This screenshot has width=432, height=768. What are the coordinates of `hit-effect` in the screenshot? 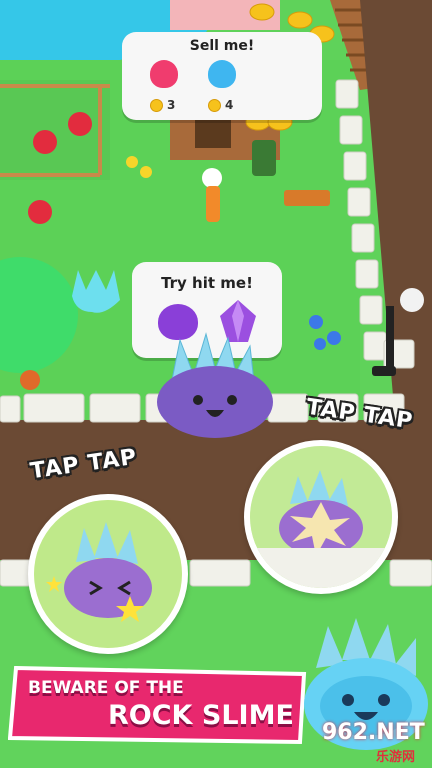 It's located at (321, 517).